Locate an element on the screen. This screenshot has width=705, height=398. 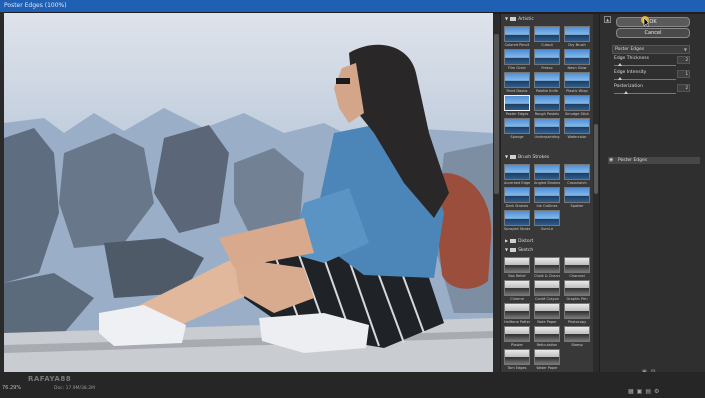
filter-thumbnail: Sprayed Strokes is located at coordinates (517, 220).